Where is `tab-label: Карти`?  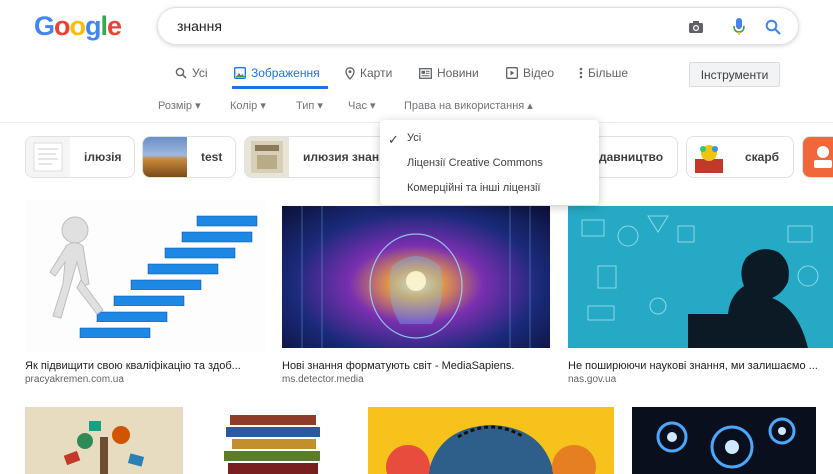 tab-label: Карти is located at coordinates (376, 73).